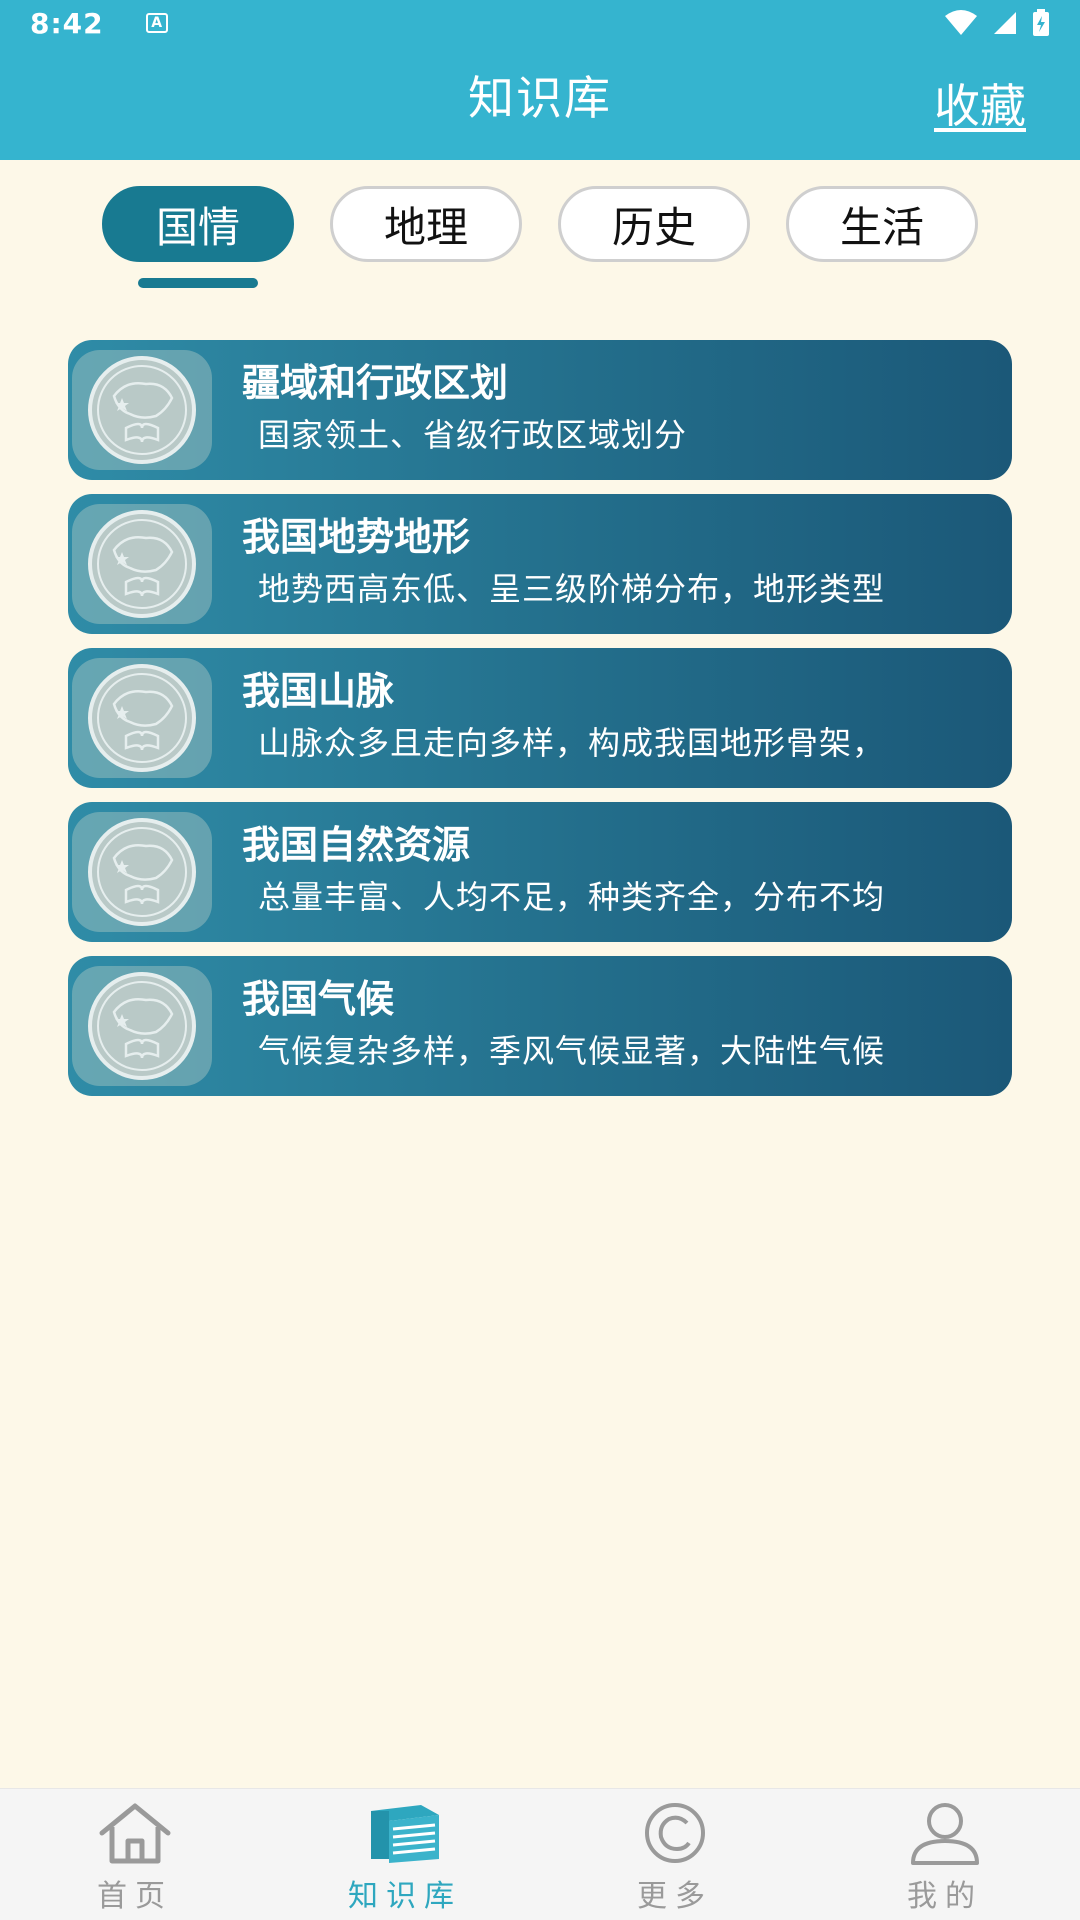 This screenshot has width=1080, height=1920. What do you see at coordinates (675, 1833) in the screenshot?
I see `copyright-icon` at bounding box center [675, 1833].